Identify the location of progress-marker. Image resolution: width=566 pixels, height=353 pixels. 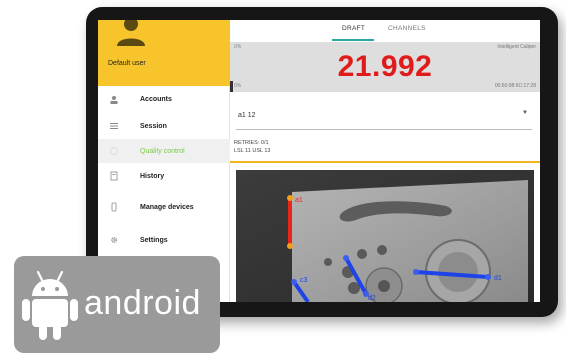
(231, 86).